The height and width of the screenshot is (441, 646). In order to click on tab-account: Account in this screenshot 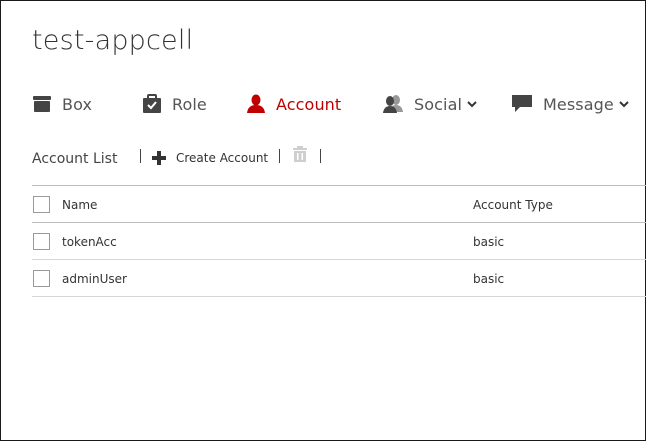, I will do `click(293, 104)`.